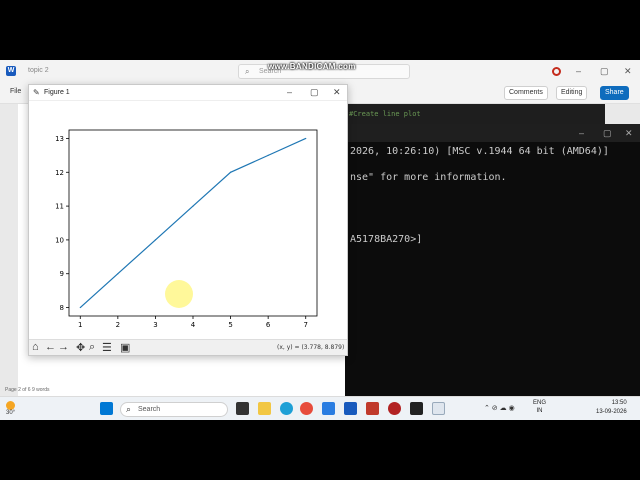 This screenshot has width=640, height=480. Describe the element at coordinates (62, 223) in the screenshot. I see `y-axis-ticks: 8 9 10 11 12 13` at that location.